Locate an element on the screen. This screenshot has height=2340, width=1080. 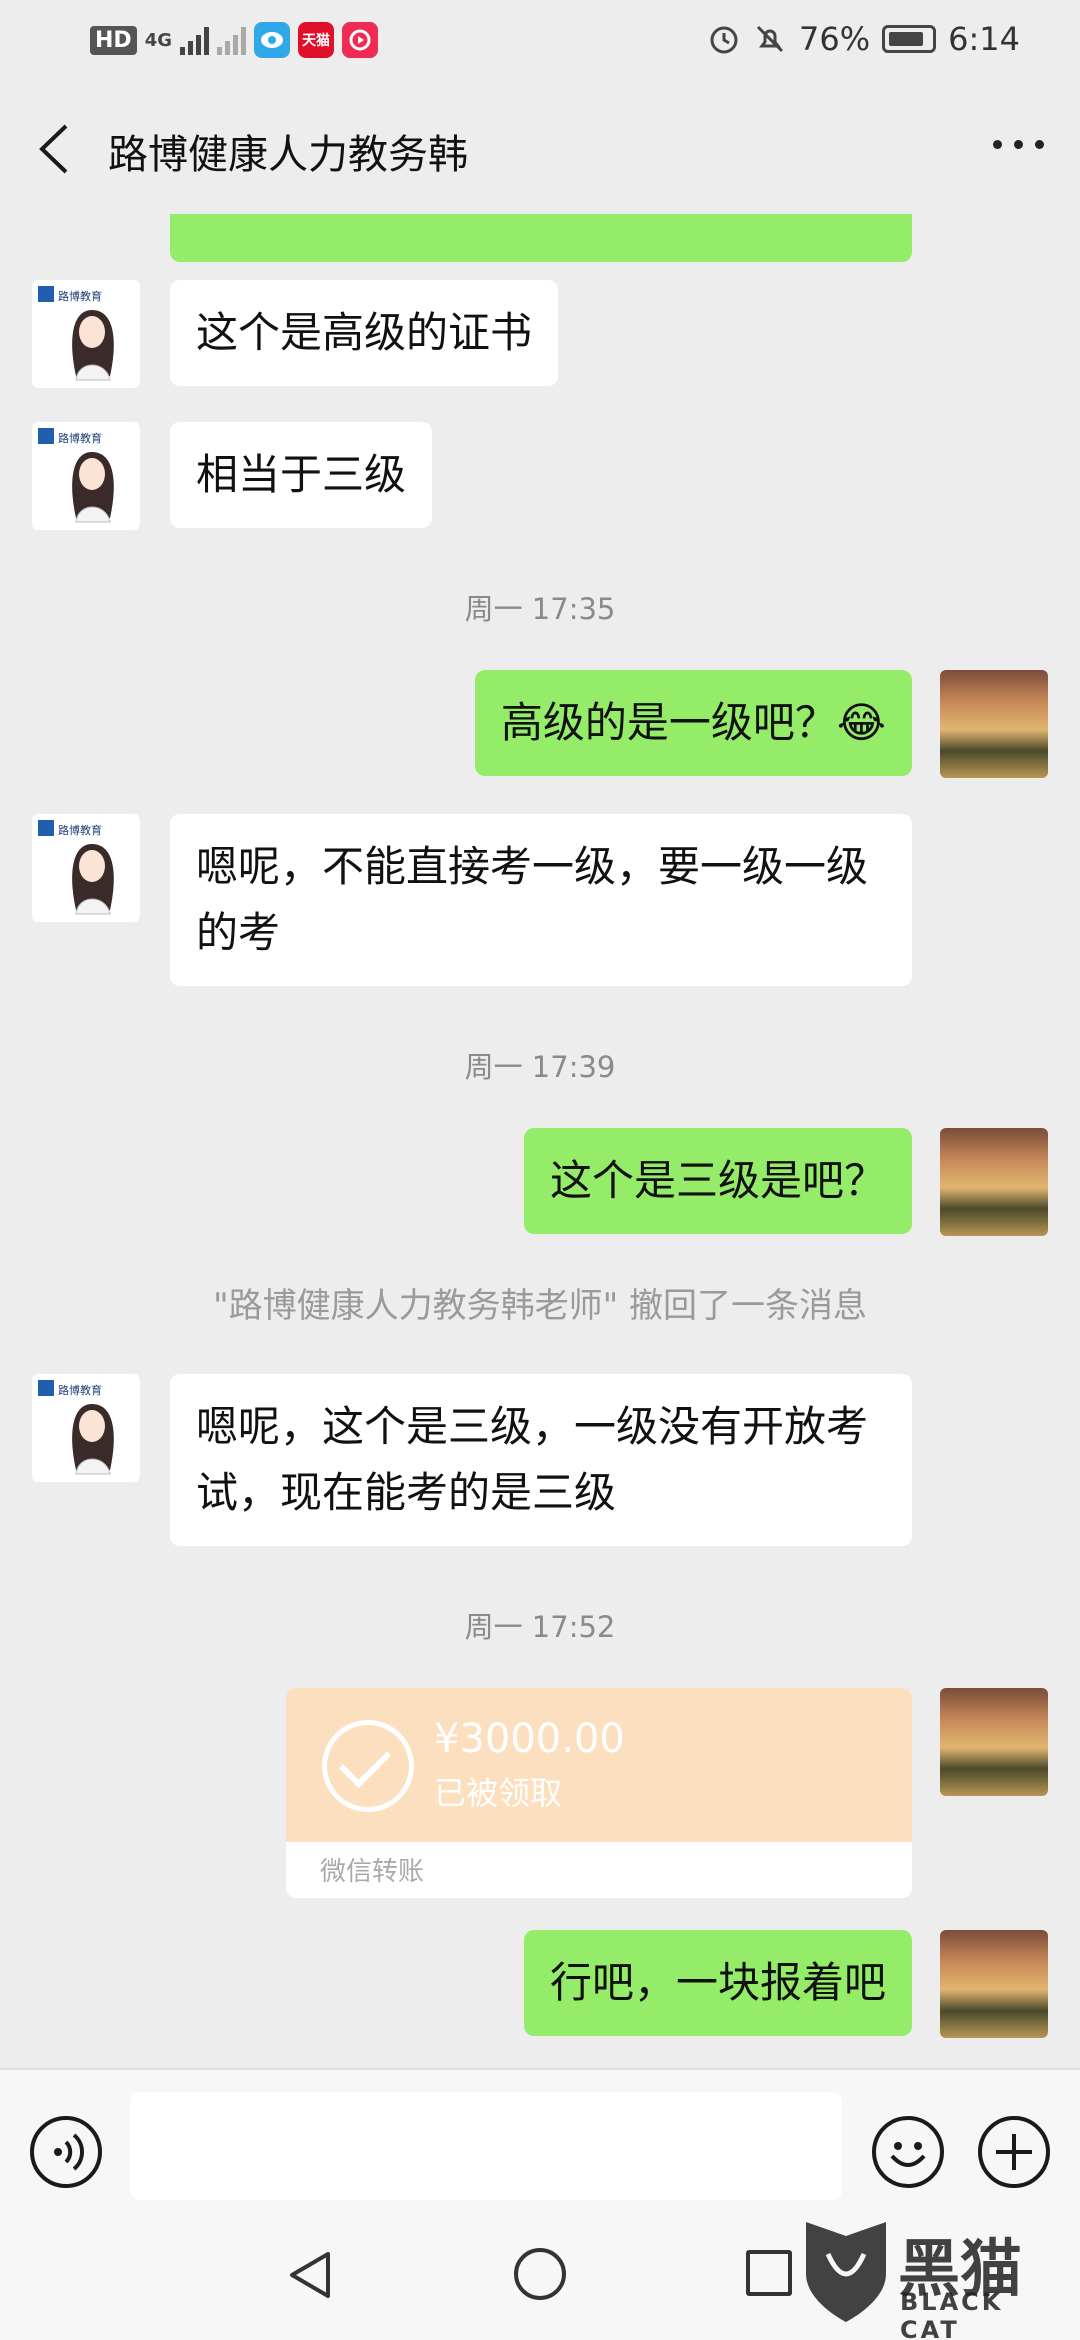
mirror-app-icon is located at coordinates (272, 40).